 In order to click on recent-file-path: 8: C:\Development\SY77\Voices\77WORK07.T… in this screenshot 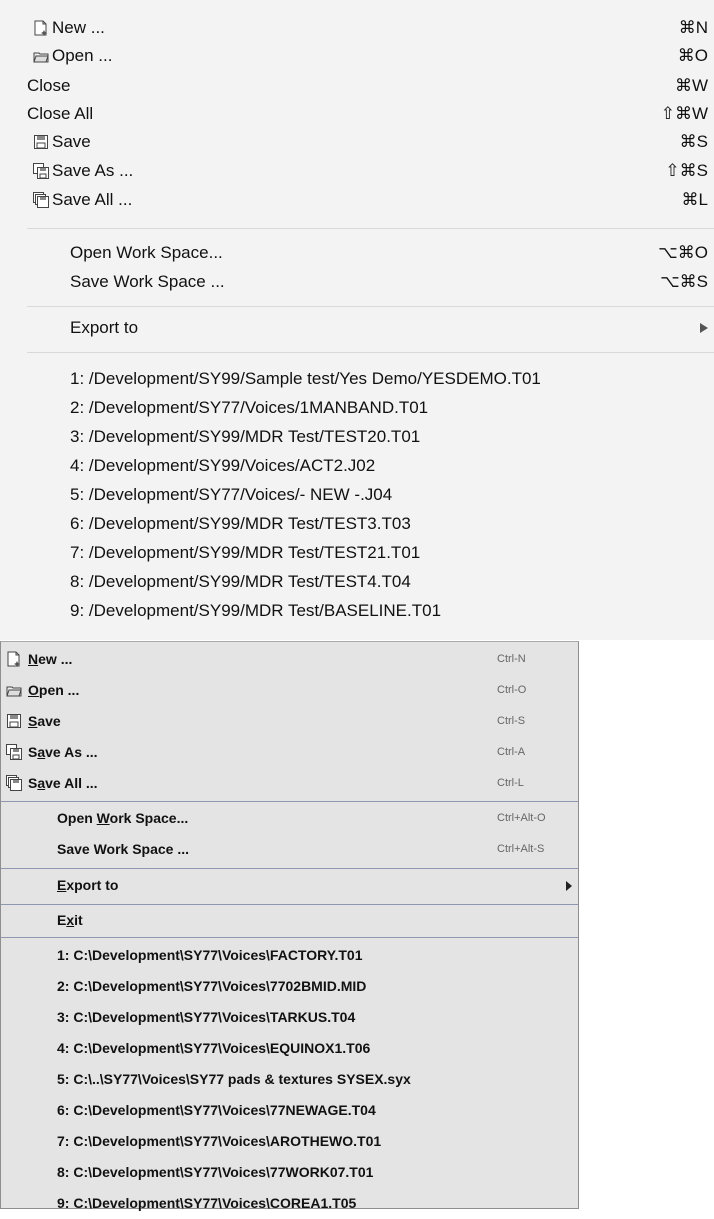, I will do `click(215, 1172)`.